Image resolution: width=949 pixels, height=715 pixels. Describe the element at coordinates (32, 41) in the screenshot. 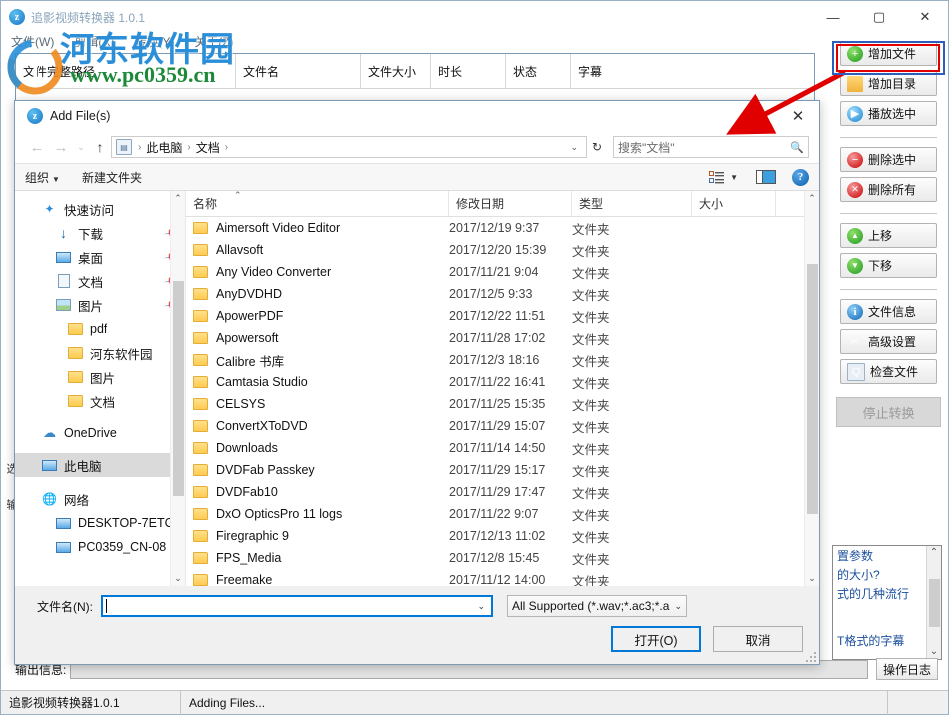

I see `menu-file: 文件(W)` at that location.